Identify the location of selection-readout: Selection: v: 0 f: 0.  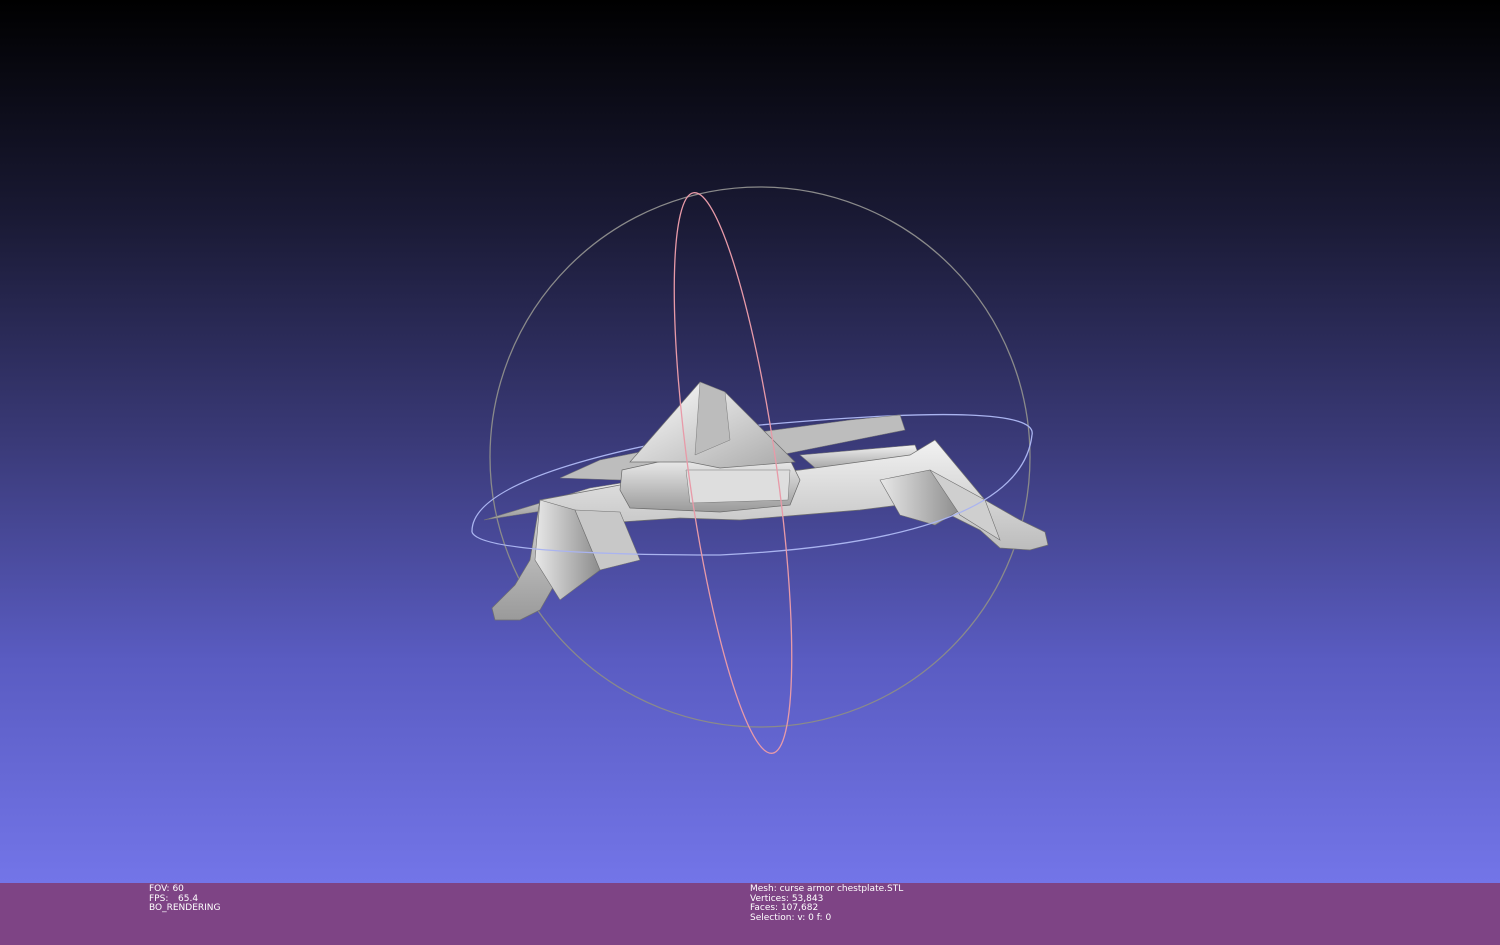
(826, 918).